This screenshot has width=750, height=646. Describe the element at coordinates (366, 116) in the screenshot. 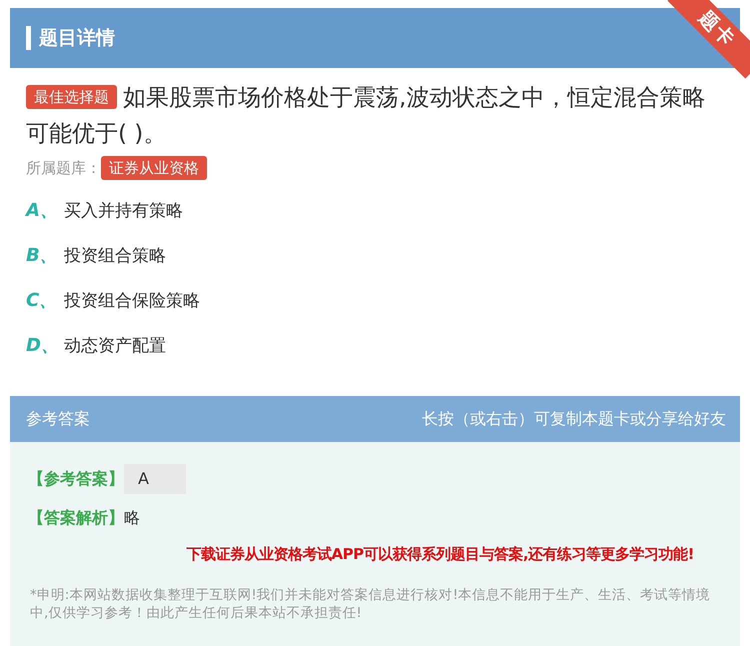

I see `question-text: 最佳选择题 如果股票市场价格处于震荡,波动状态之中，恒定混合策略可能优于( )。` at that location.